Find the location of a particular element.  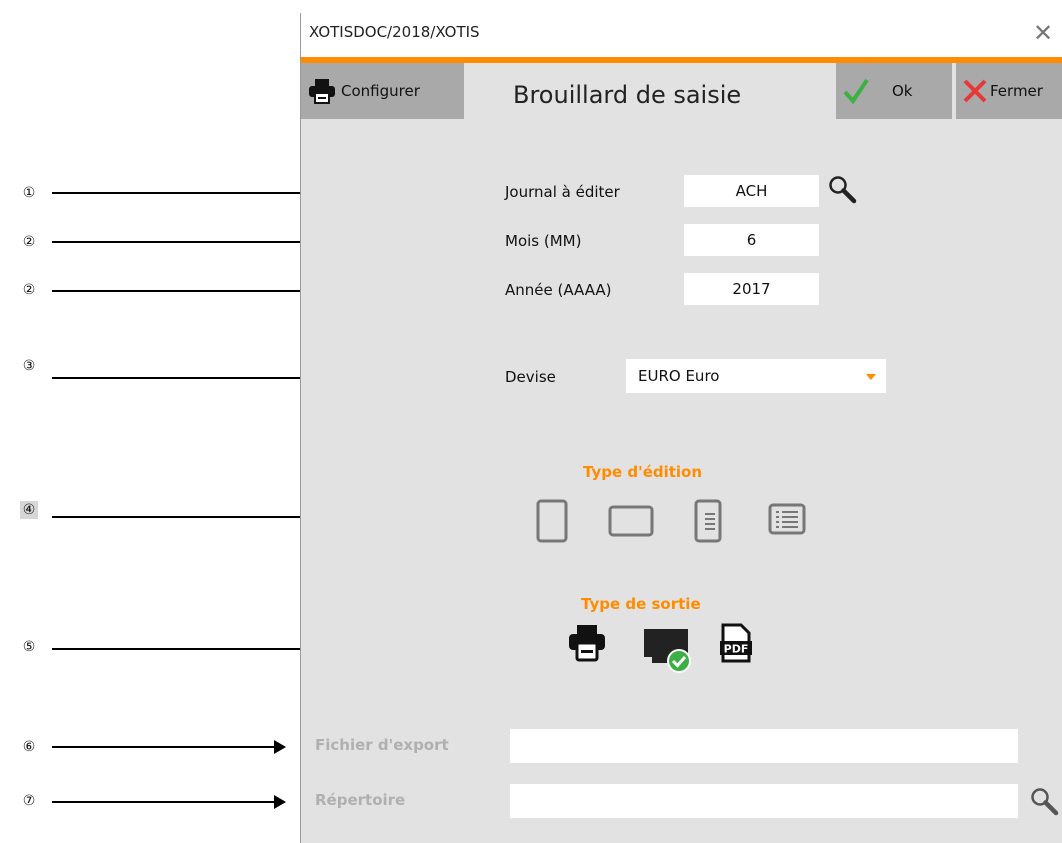

export-file-label: Fichier d'export is located at coordinates (382, 745).